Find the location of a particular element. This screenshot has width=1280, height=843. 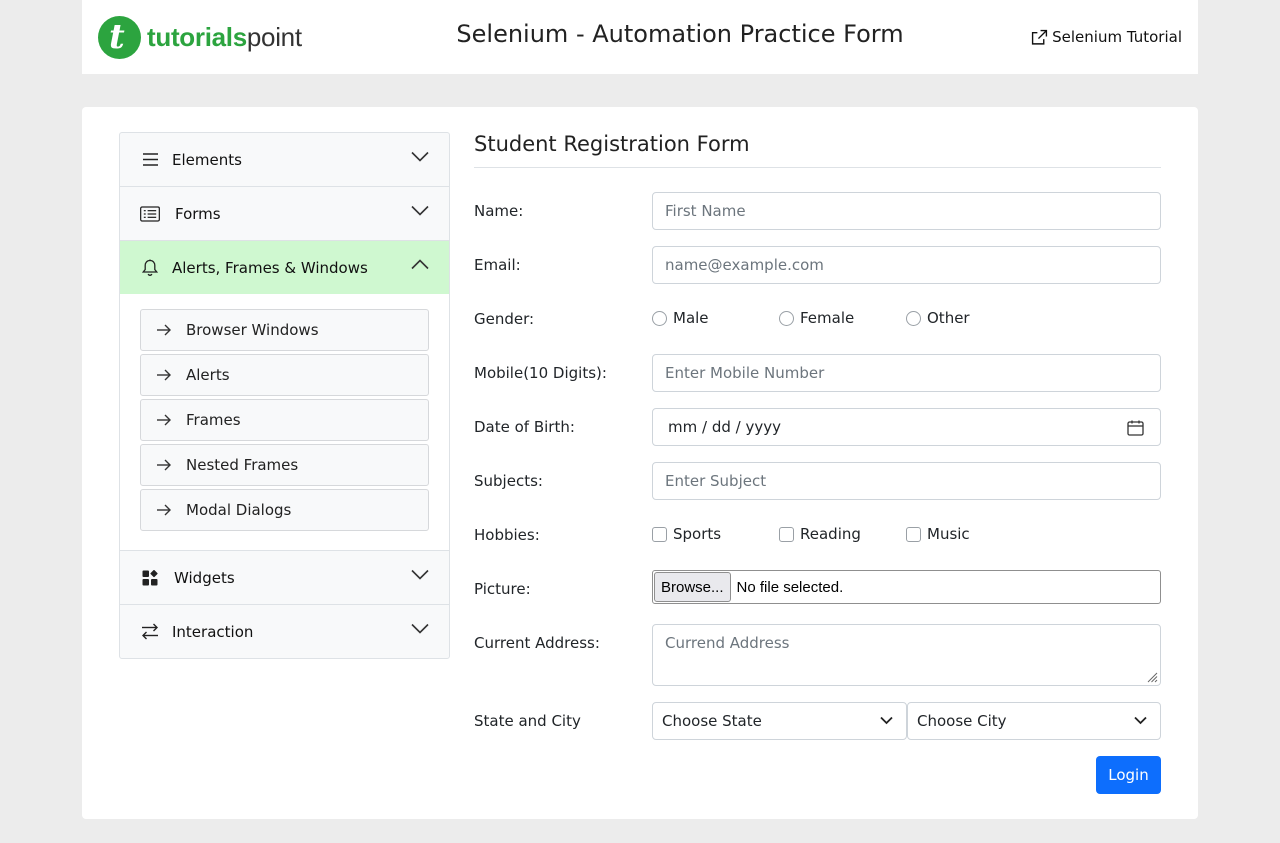

sub-item-browser-windows: Browser Windows is located at coordinates (284, 330).